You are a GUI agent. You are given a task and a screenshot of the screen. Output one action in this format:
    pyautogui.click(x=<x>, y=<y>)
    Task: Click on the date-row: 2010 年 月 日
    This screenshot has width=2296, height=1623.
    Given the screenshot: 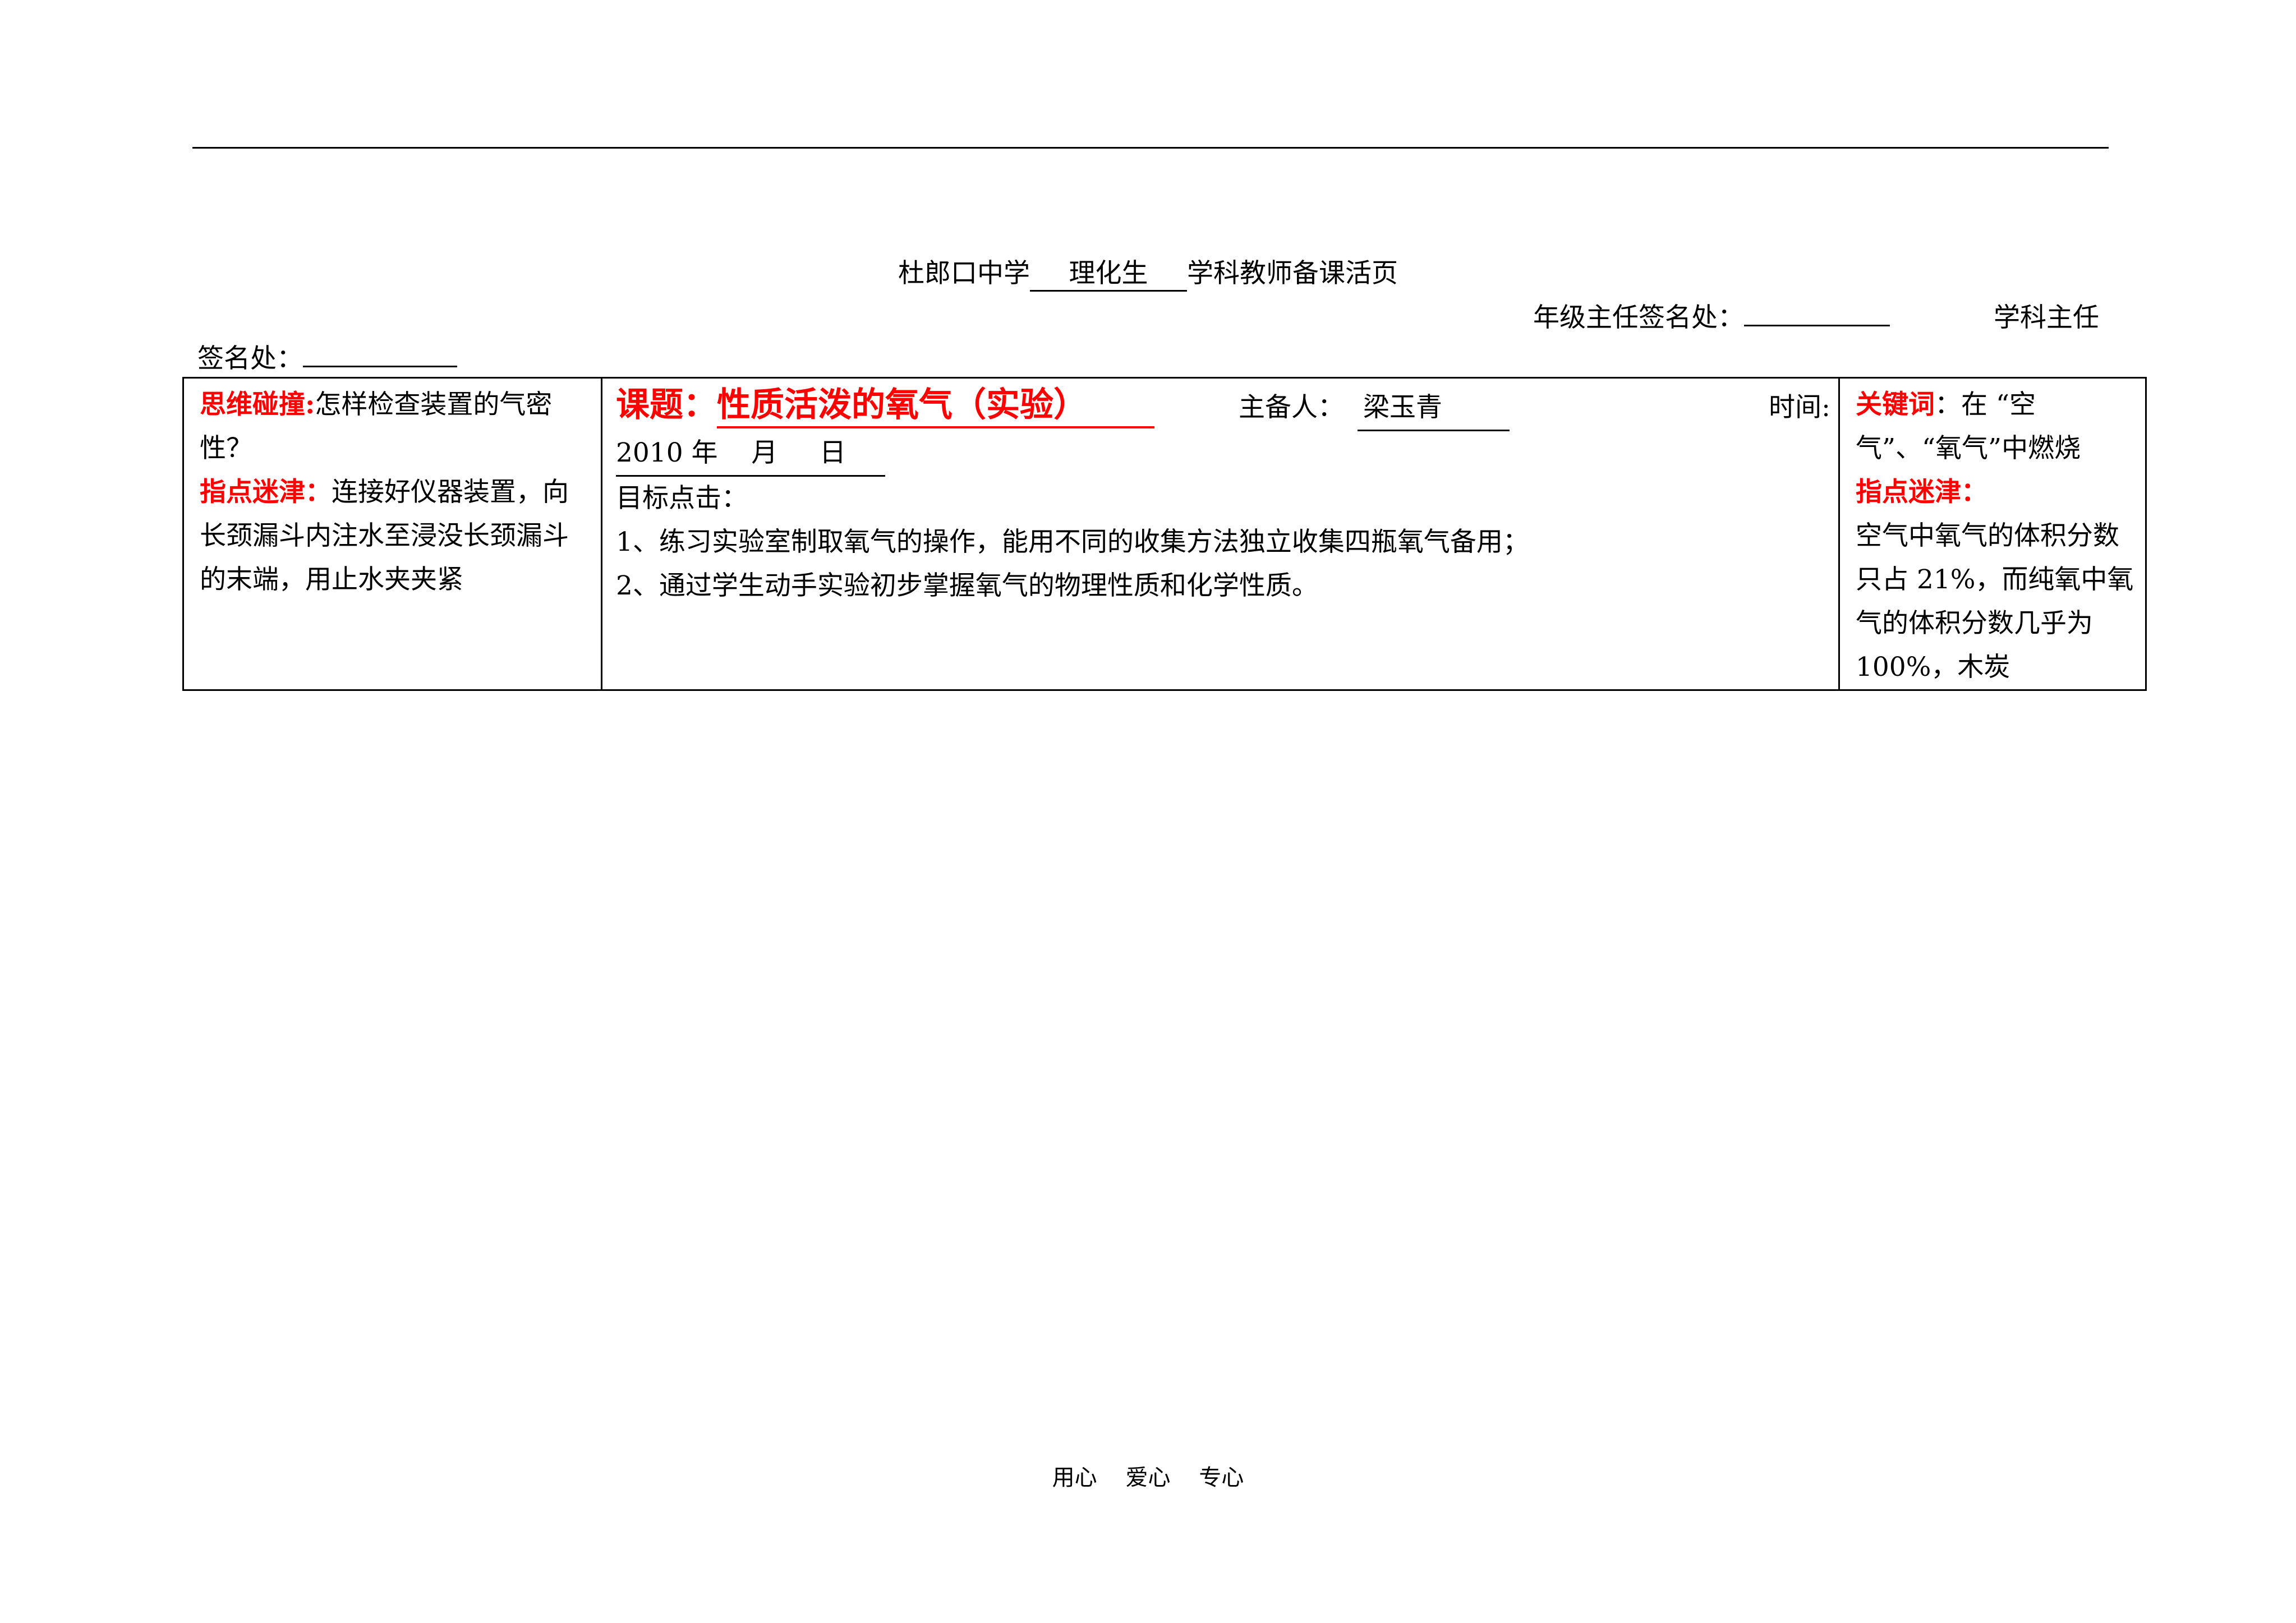 What is the action you would take?
    pyautogui.click(x=1223, y=454)
    